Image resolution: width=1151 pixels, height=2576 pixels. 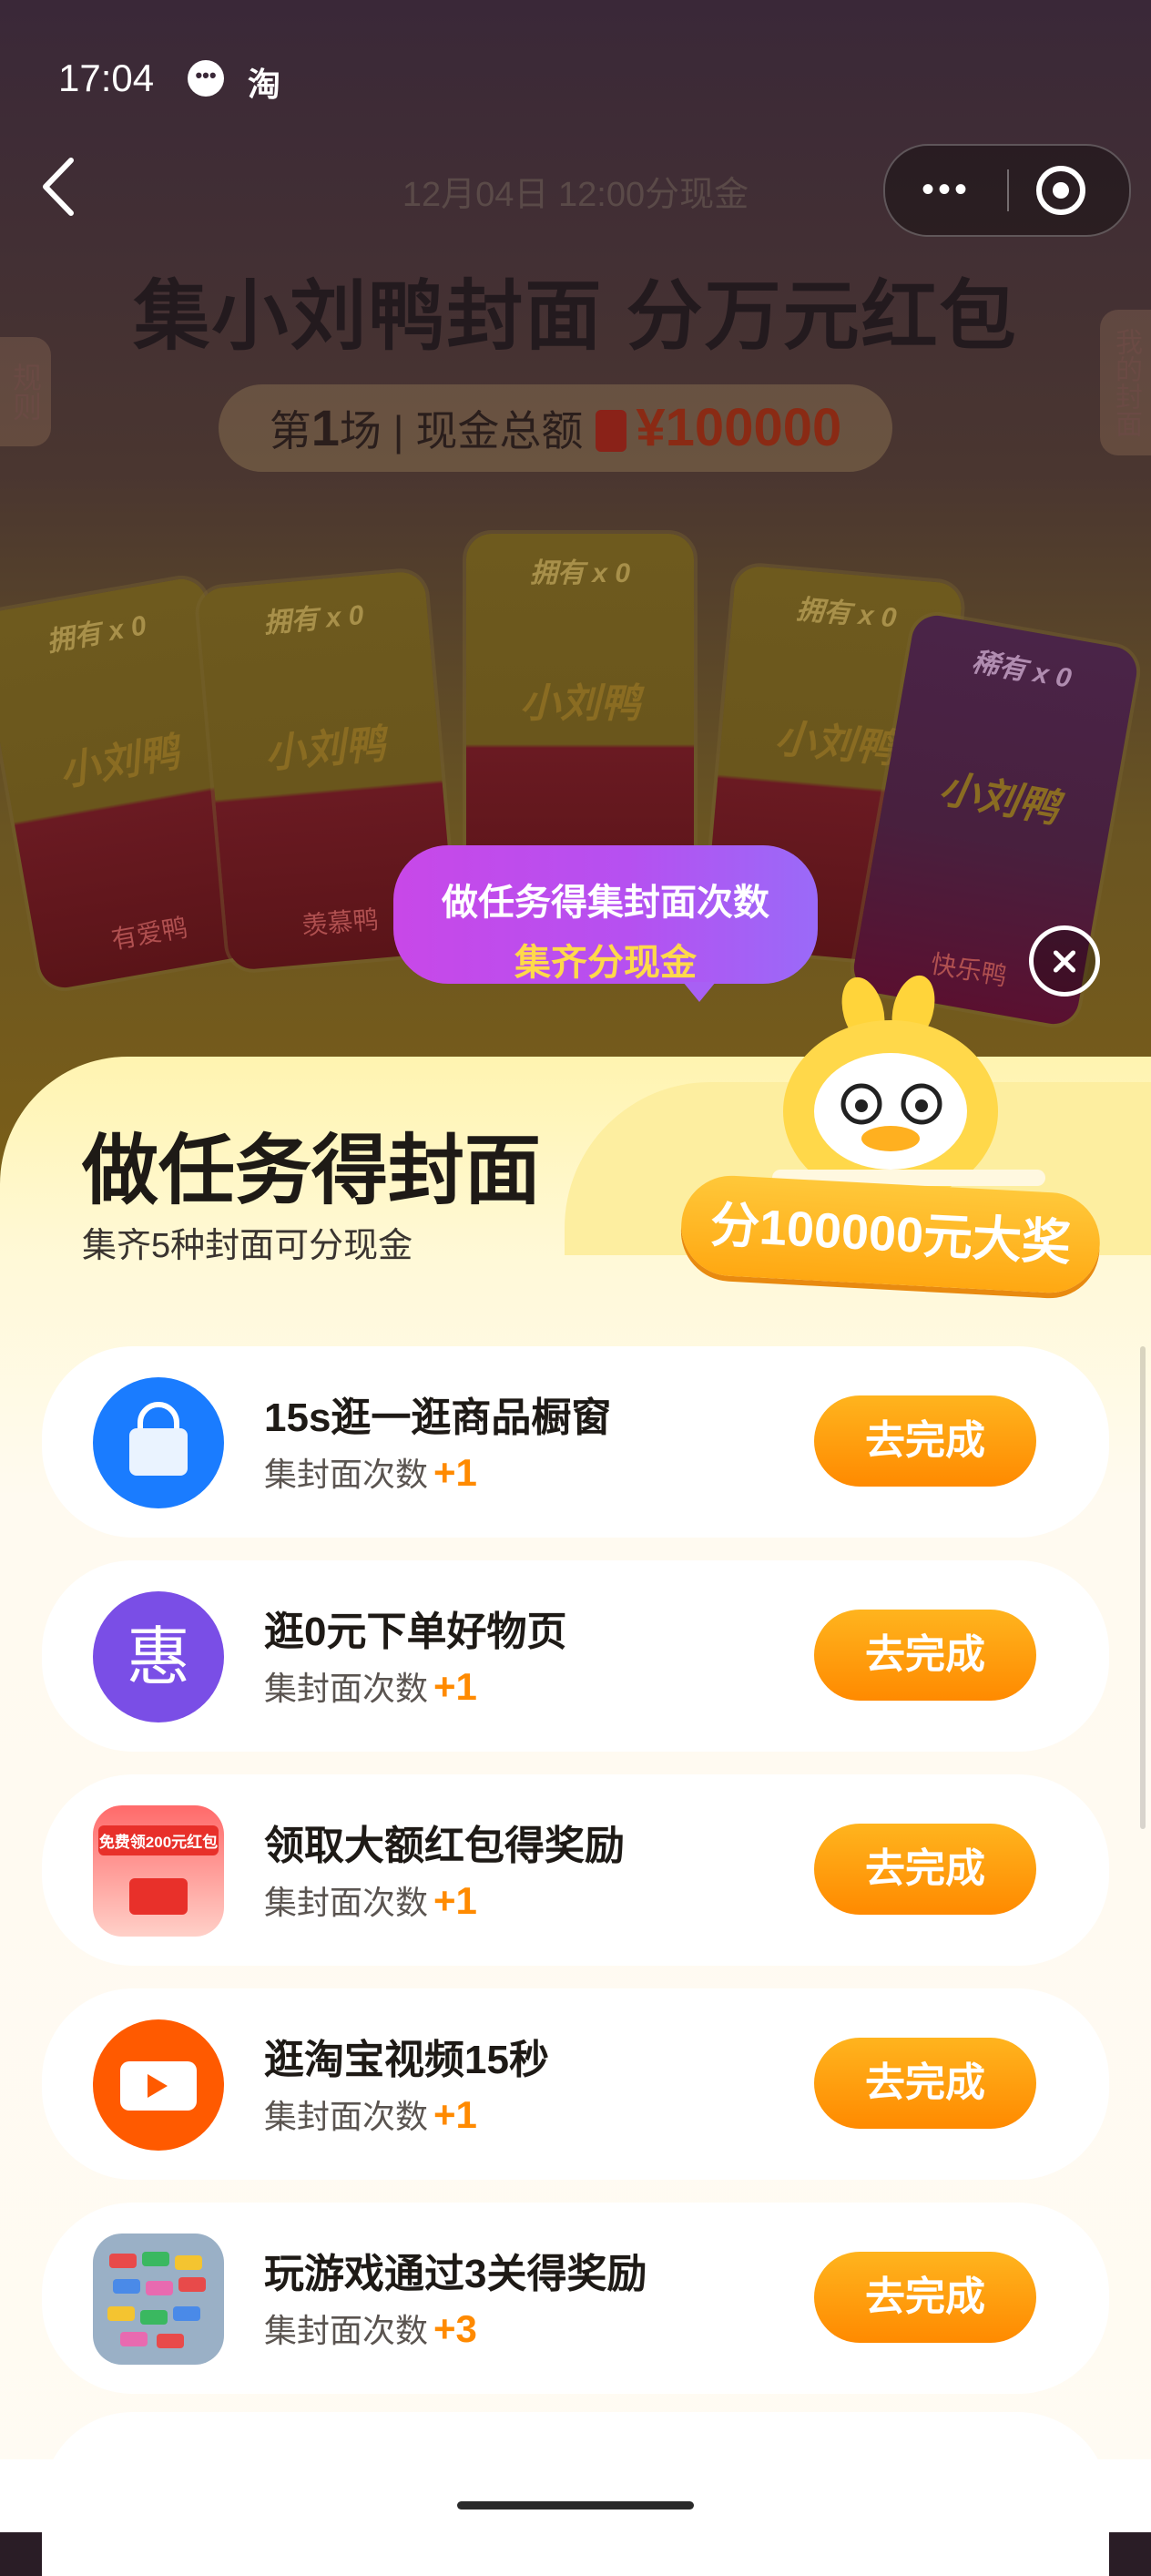 I want to click on status-time: 17:04, so click(x=107, y=77).